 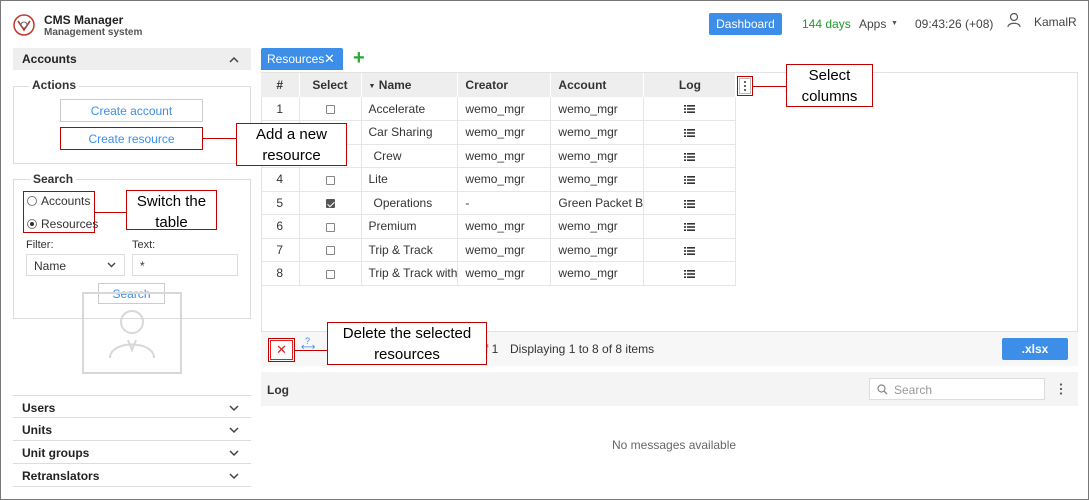 I want to click on close-tab-icon: ✕, so click(x=329, y=59).